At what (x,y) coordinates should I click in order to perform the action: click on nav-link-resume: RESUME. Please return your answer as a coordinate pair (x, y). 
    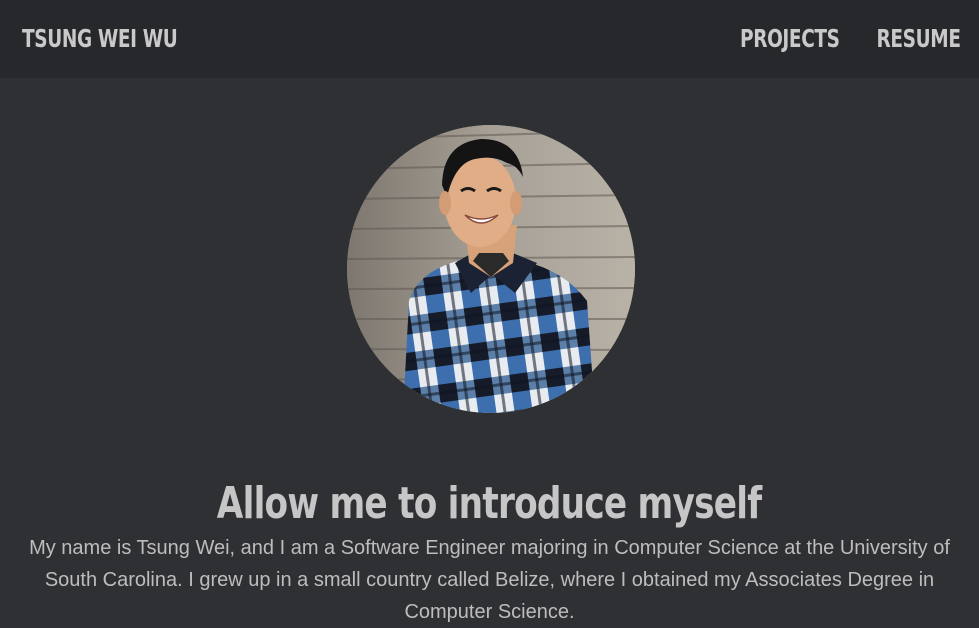
    Looking at the image, I should click on (919, 39).